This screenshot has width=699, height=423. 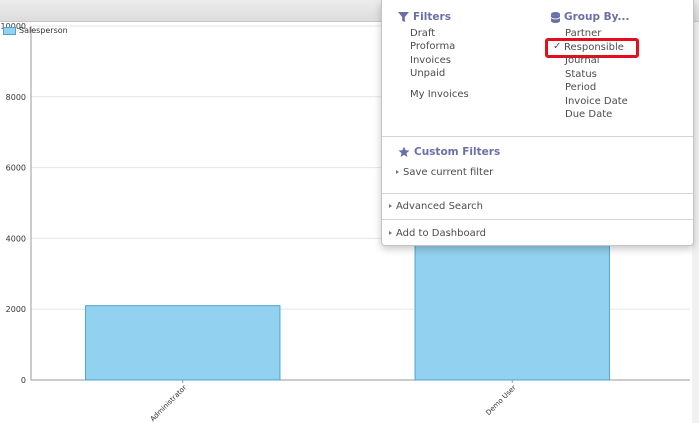 I want to click on filter-draft: Draft, so click(x=422, y=34).